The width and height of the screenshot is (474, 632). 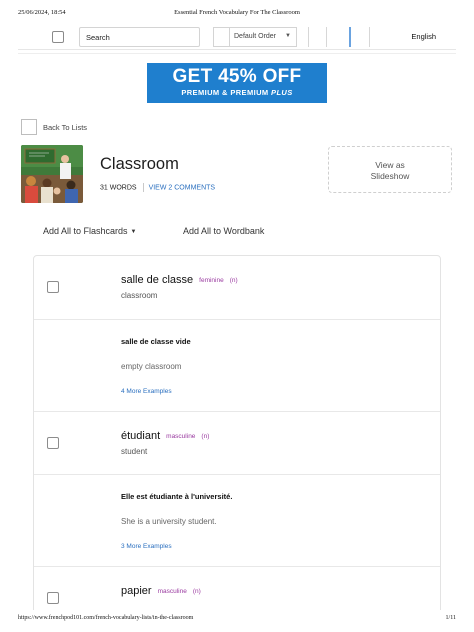 What do you see at coordinates (139, 164) in the screenshot?
I see `list-title: Classroom` at bounding box center [139, 164].